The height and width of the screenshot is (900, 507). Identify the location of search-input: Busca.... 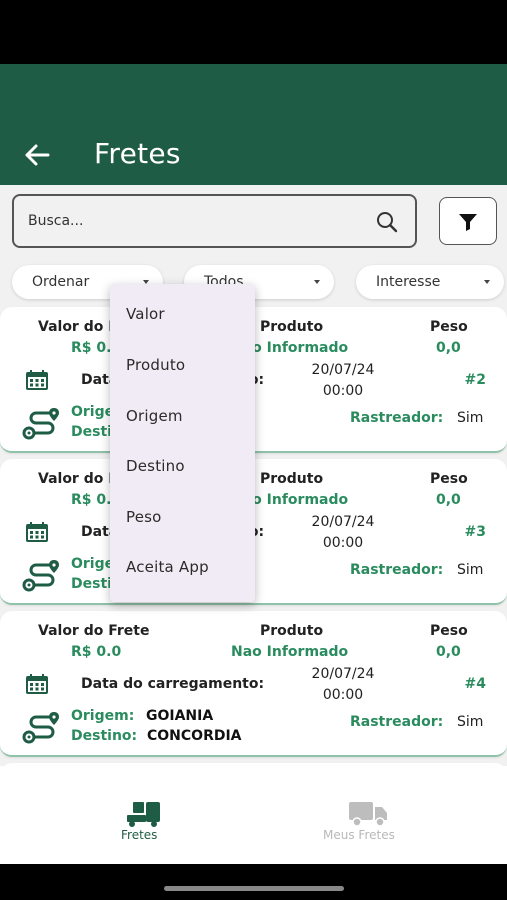
(214, 221).